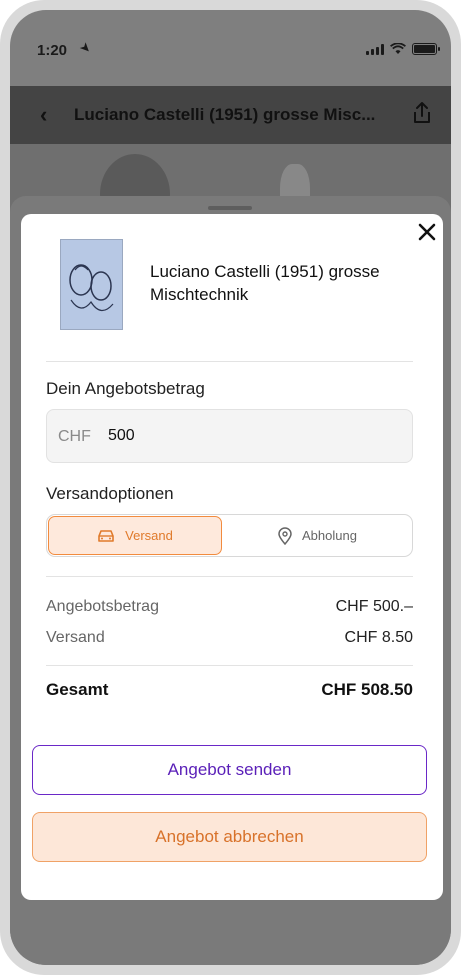 Image resolution: width=461 pixels, height=975 pixels. What do you see at coordinates (149, 535) in the screenshot?
I see `shipping-option-label: Versand` at bounding box center [149, 535].